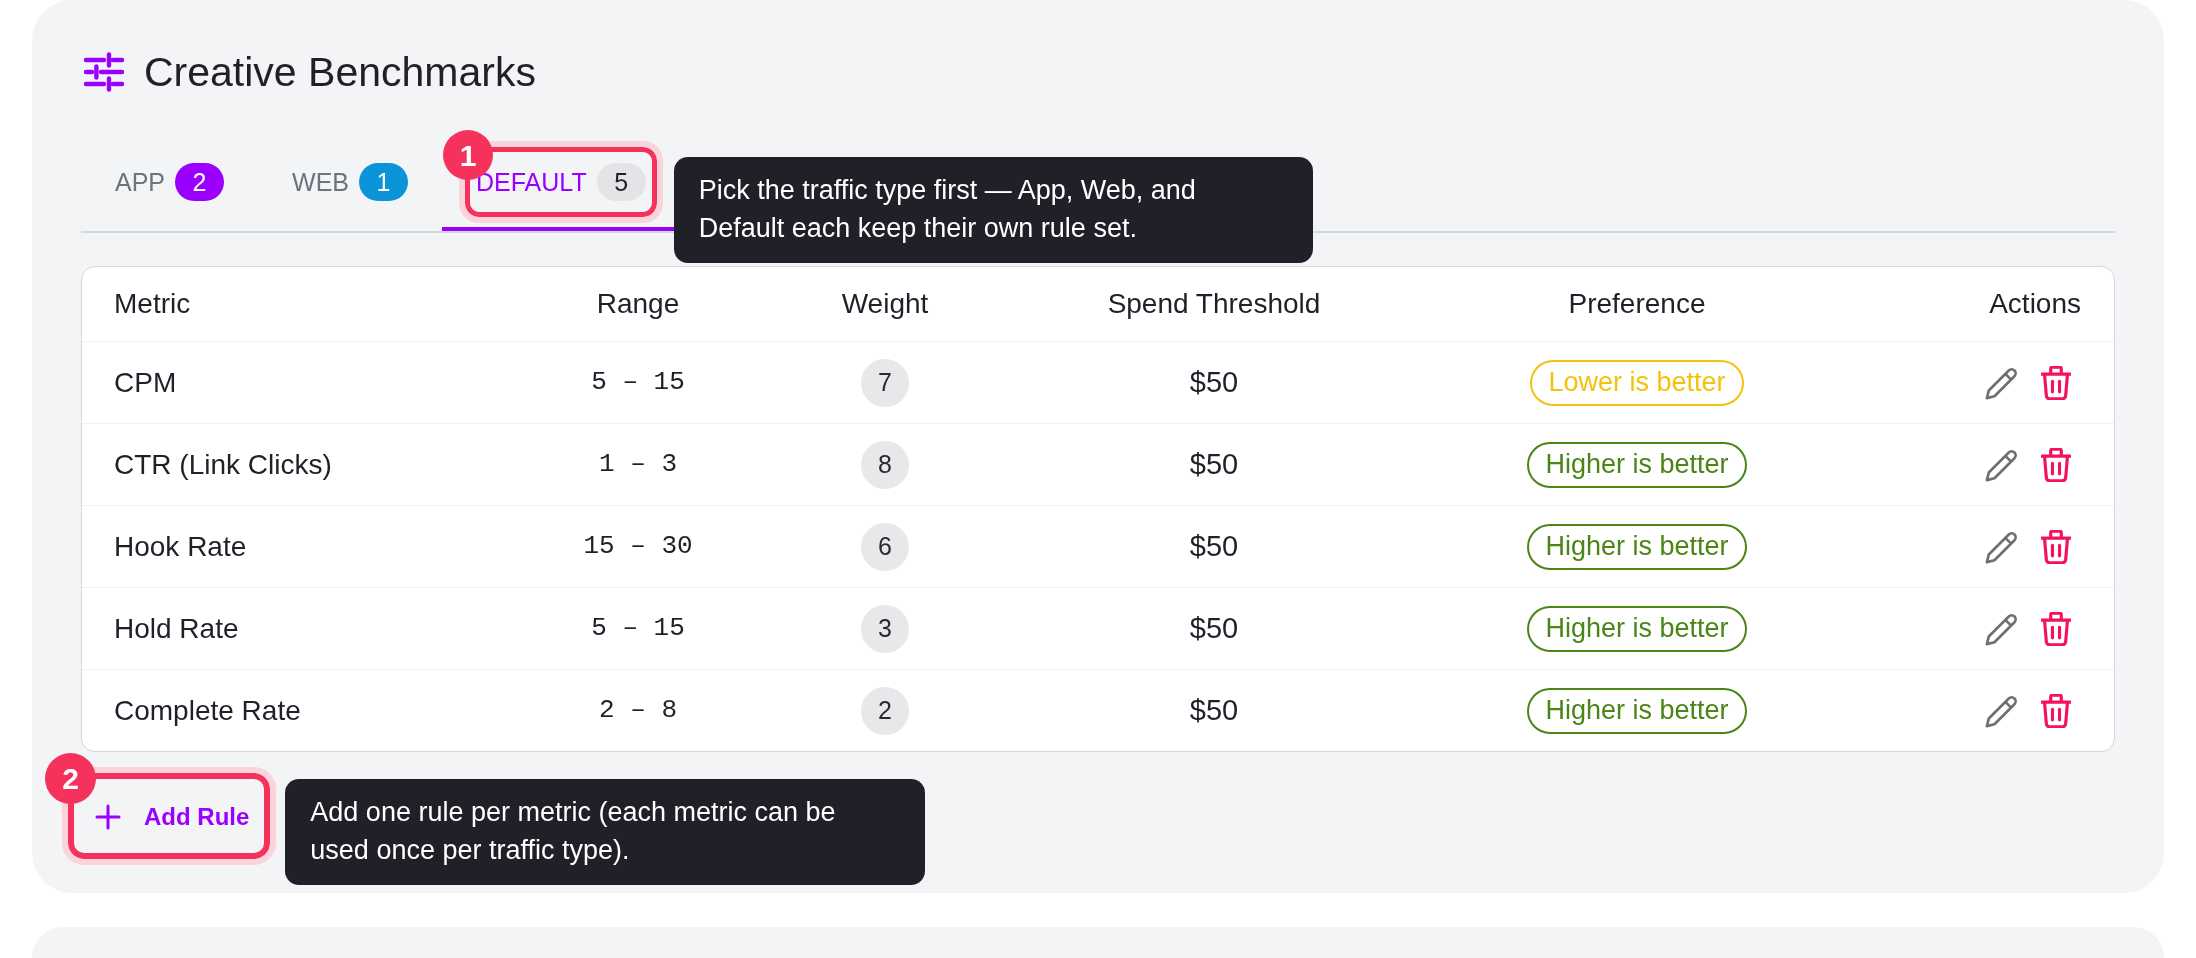 The image size is (2196, 958). I want to click on column-header: Preference, so click(1637, 304).